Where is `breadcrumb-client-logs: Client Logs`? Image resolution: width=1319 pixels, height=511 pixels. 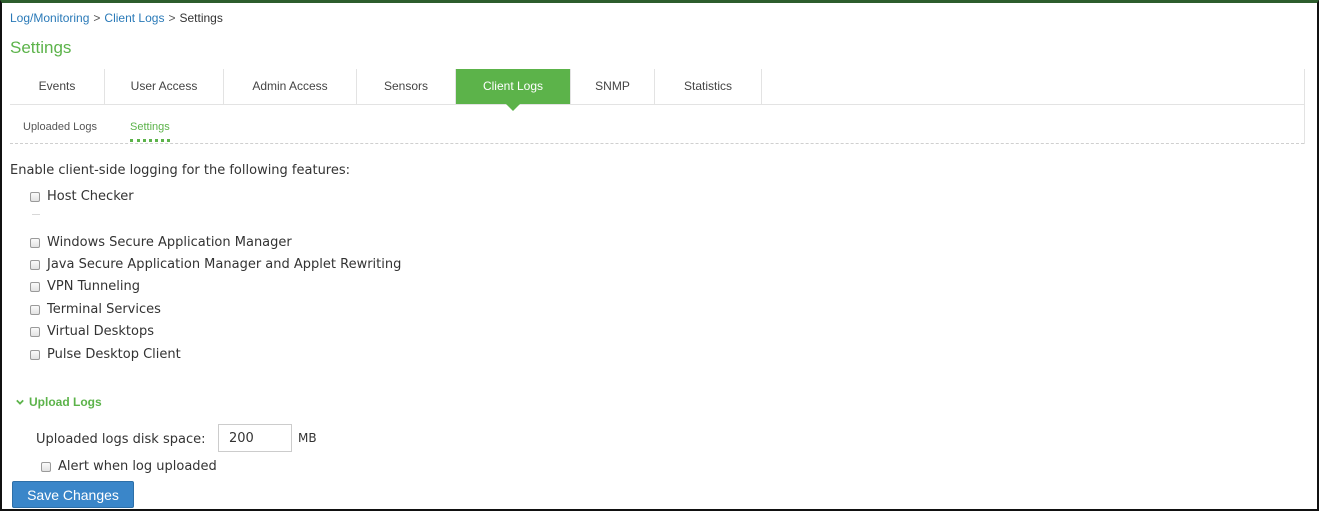
breadcrumb-client-logs: Client Logs is located at coordinates (134, 18).